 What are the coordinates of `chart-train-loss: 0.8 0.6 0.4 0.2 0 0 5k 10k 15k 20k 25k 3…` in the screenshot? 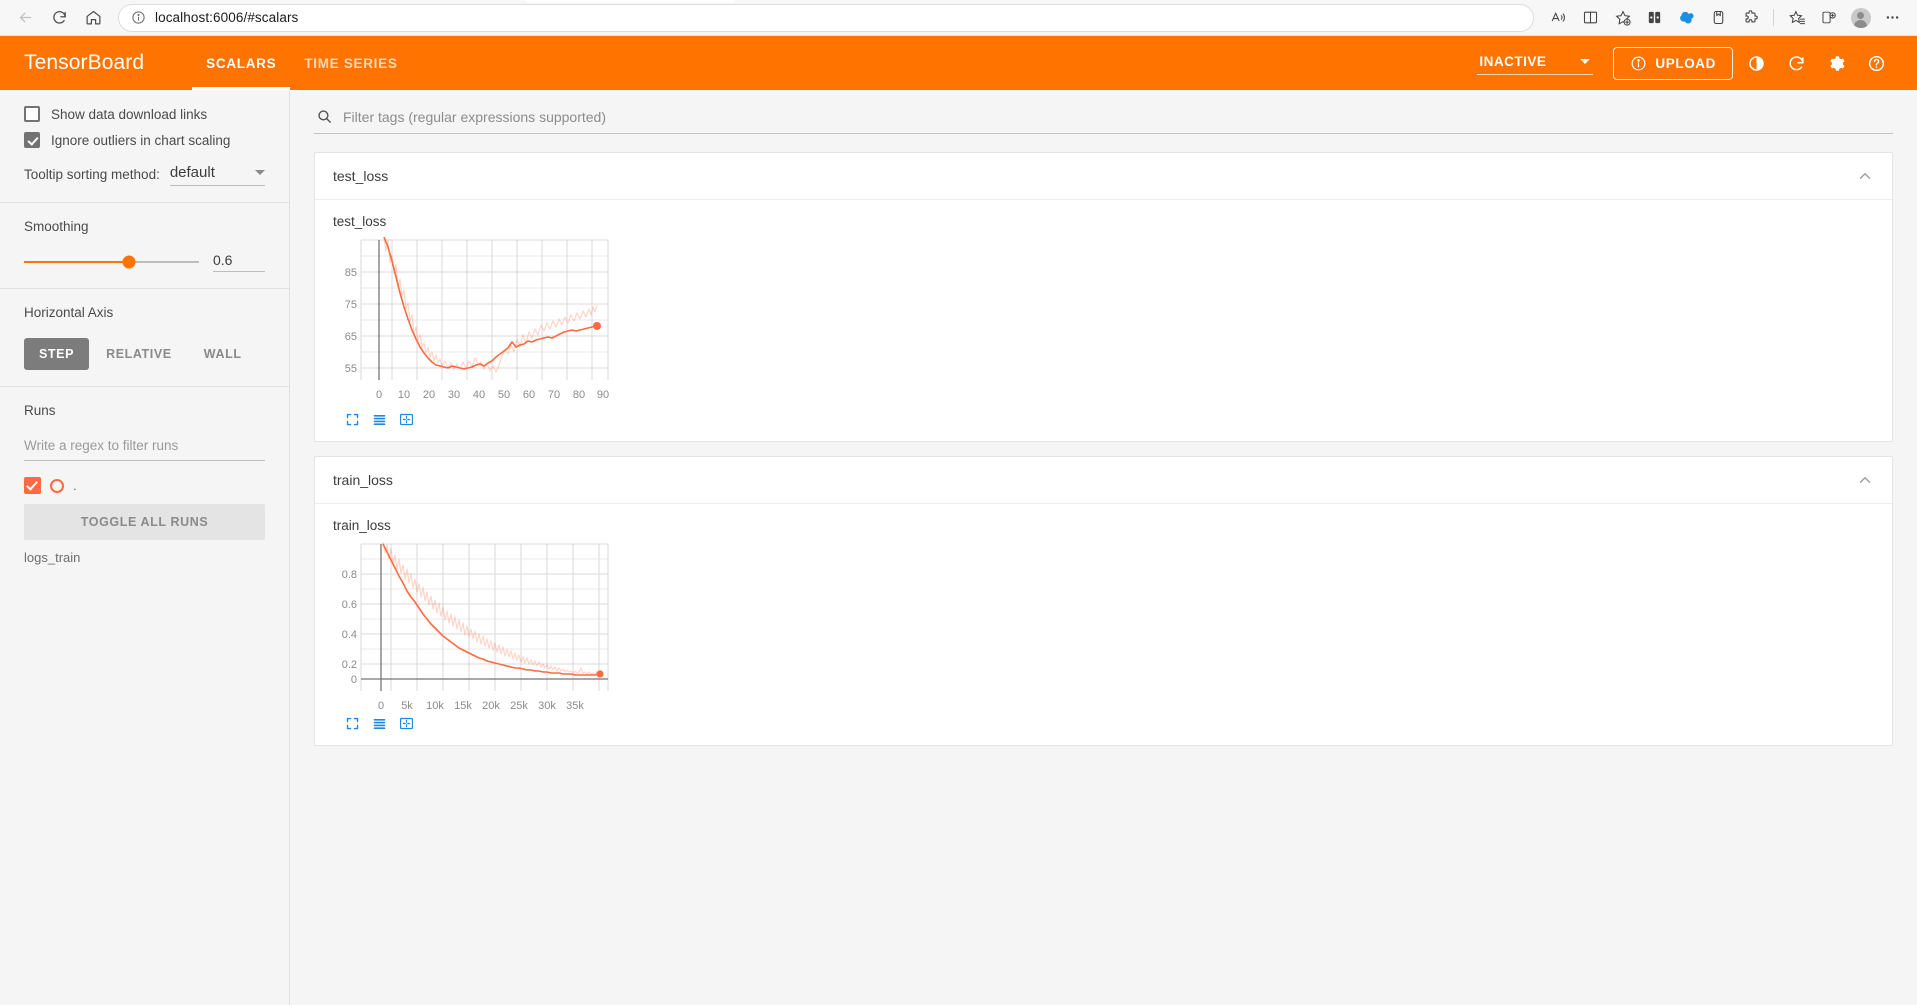 It's located at (478, 626).